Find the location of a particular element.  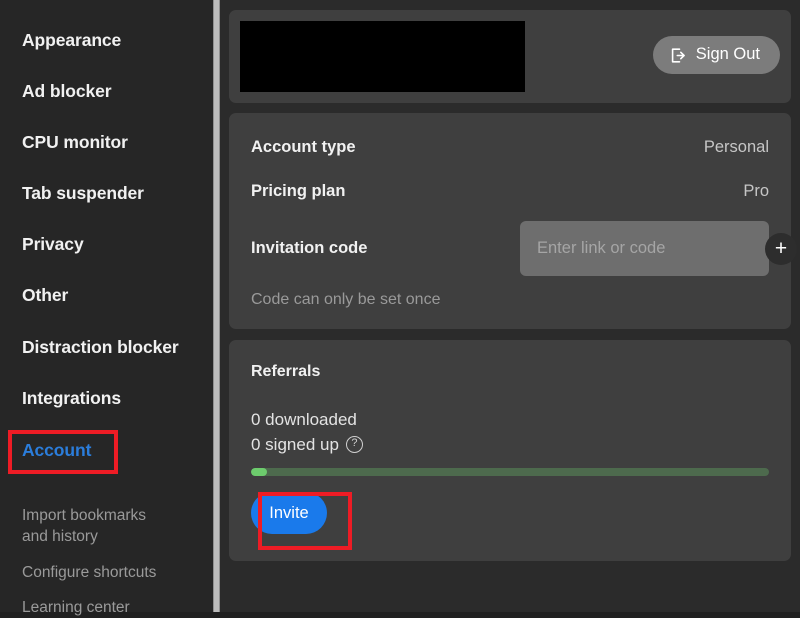

invitation-code-row: Invitation code + is located at coordinates (524, 248).